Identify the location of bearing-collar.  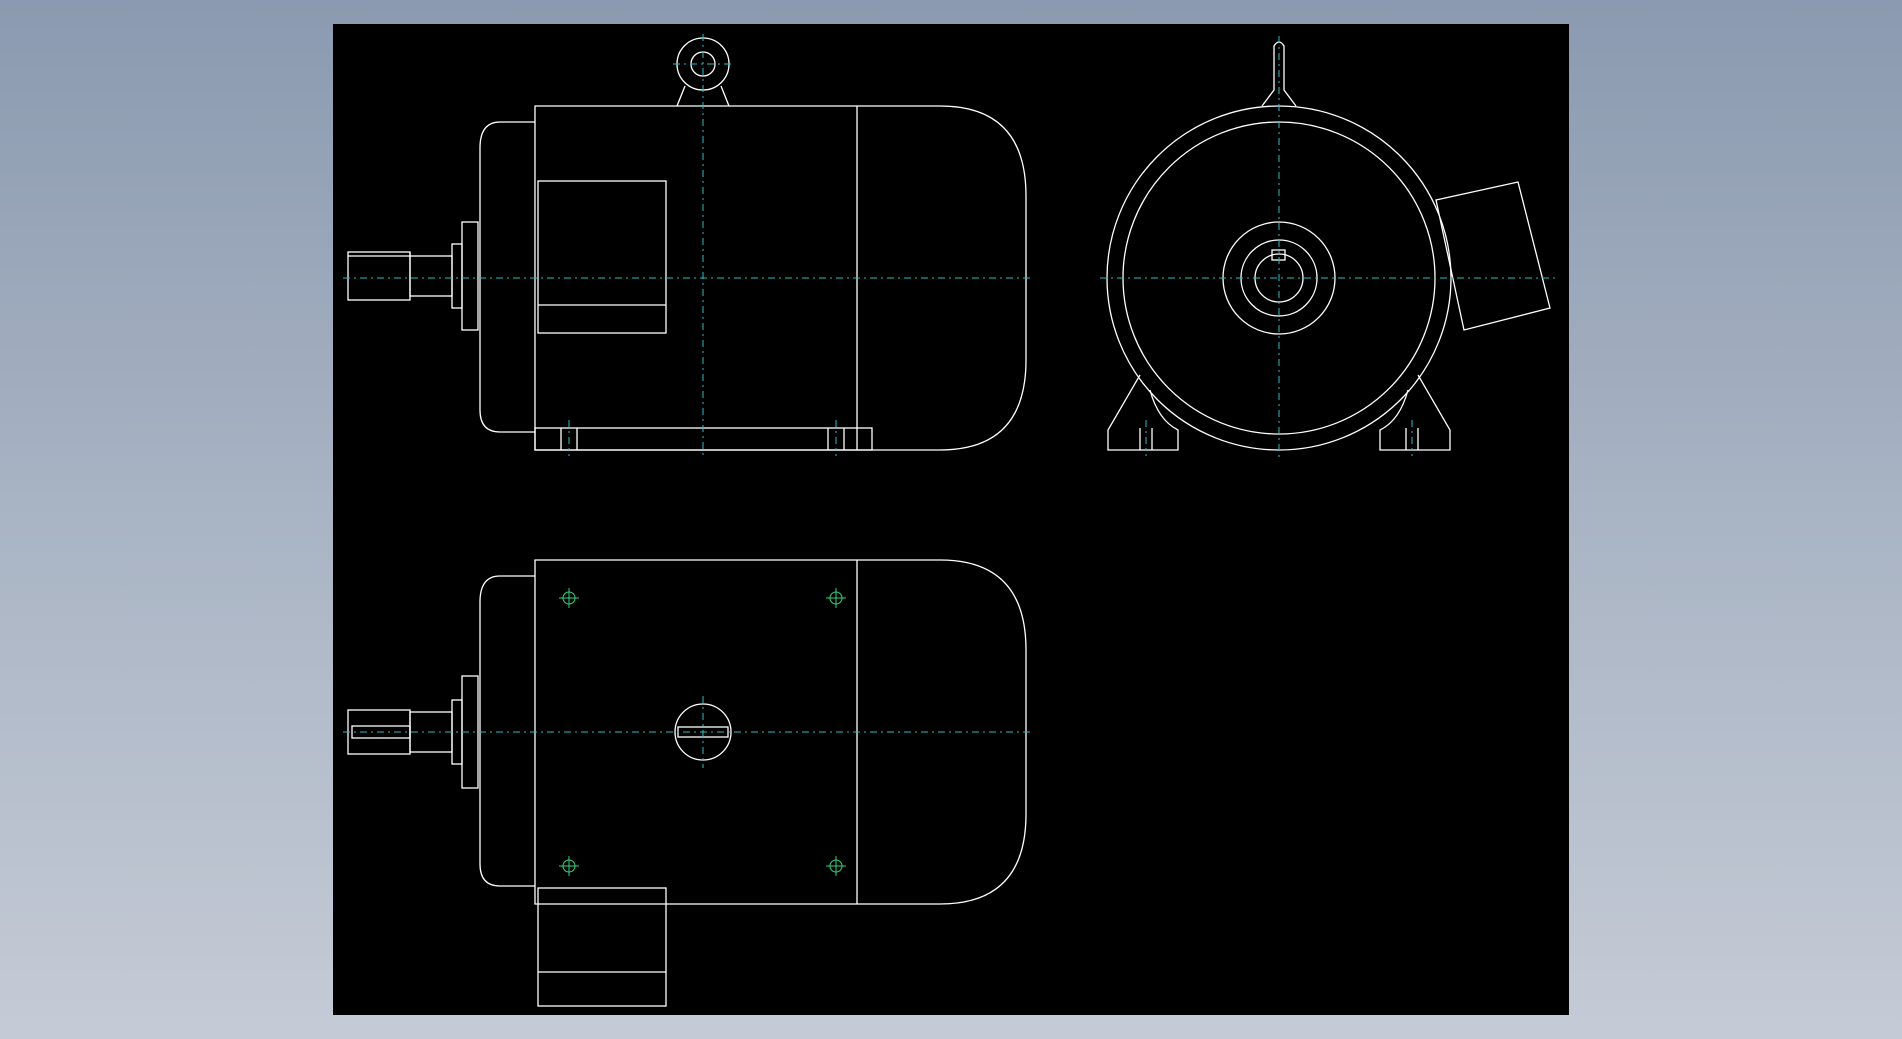
(457, 276).